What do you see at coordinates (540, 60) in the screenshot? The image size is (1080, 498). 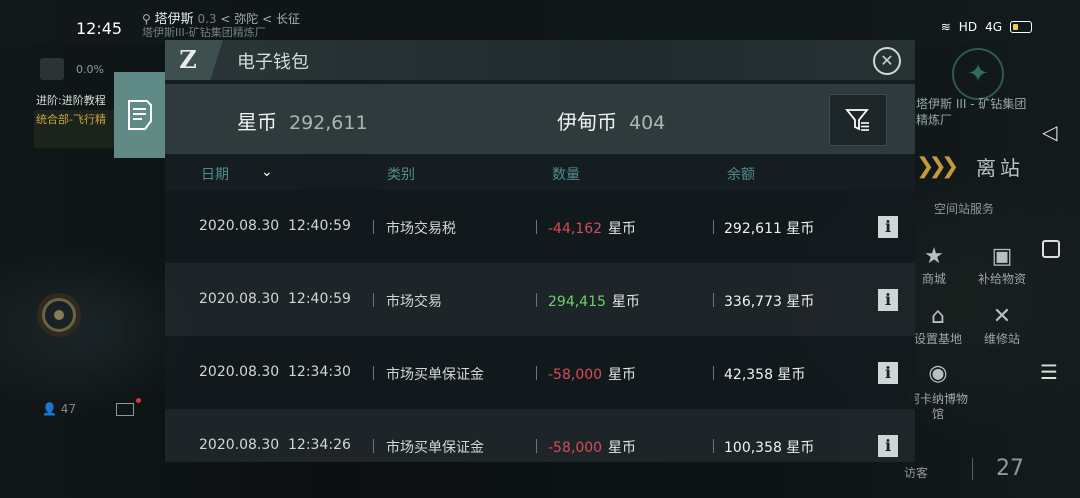 I see `wallet-header: Z 电子钱包 ✕` at bounding box center [540, 60].